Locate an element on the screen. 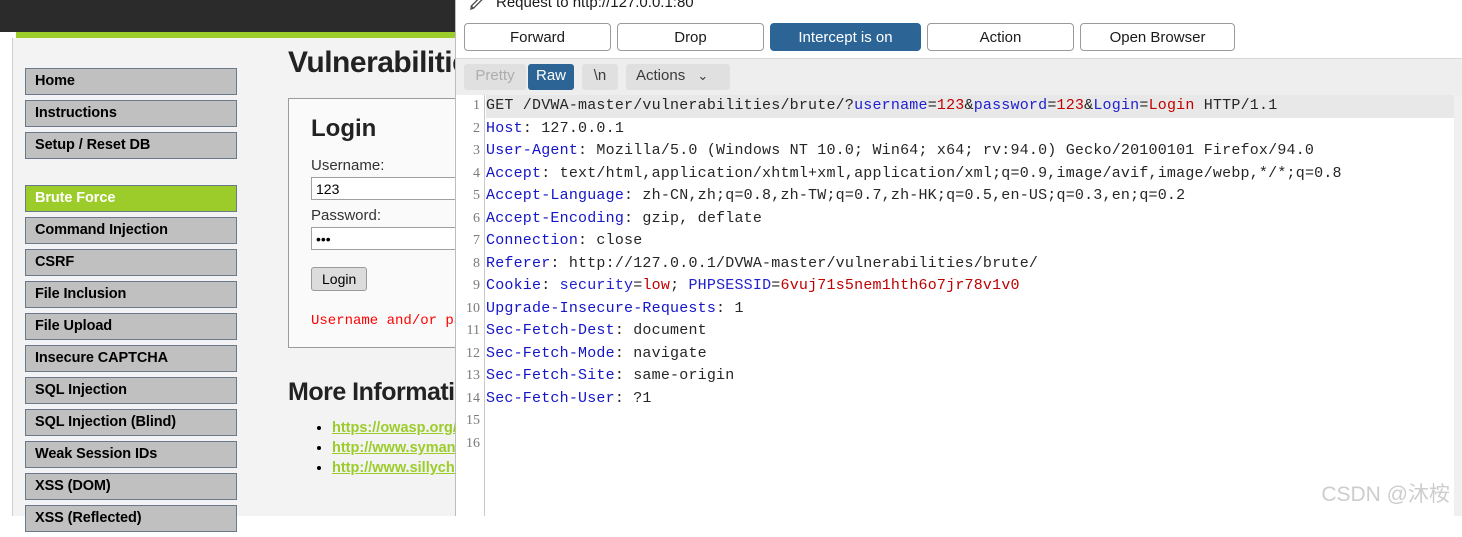  line-number: 1 is located at coordinates (476, 105).